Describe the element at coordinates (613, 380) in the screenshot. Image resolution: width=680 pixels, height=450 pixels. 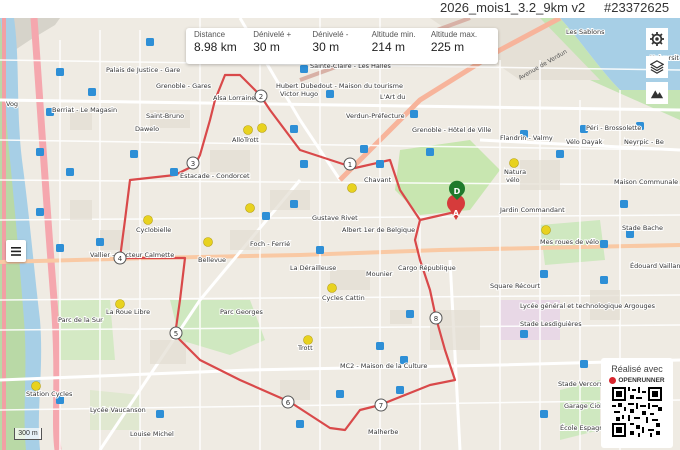
I see `openrunner-logo-icon` at that location.